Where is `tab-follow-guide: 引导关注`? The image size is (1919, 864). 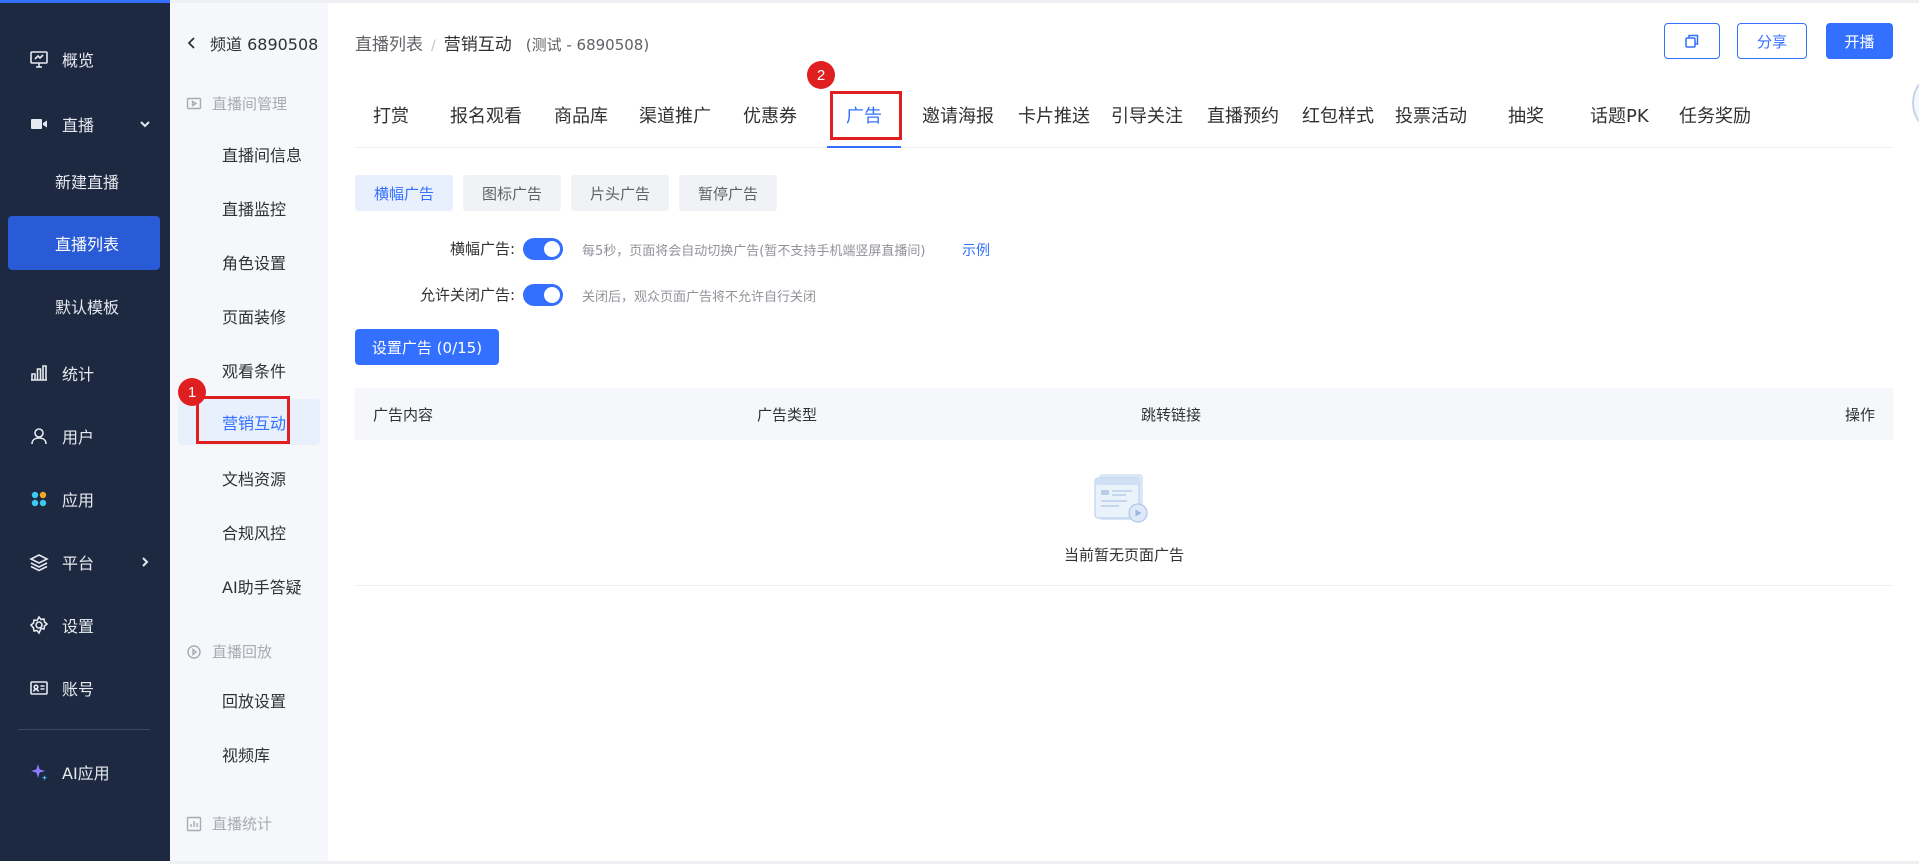
tab-follow-guide: 引导关注 is located at coordinates (1147, 115).